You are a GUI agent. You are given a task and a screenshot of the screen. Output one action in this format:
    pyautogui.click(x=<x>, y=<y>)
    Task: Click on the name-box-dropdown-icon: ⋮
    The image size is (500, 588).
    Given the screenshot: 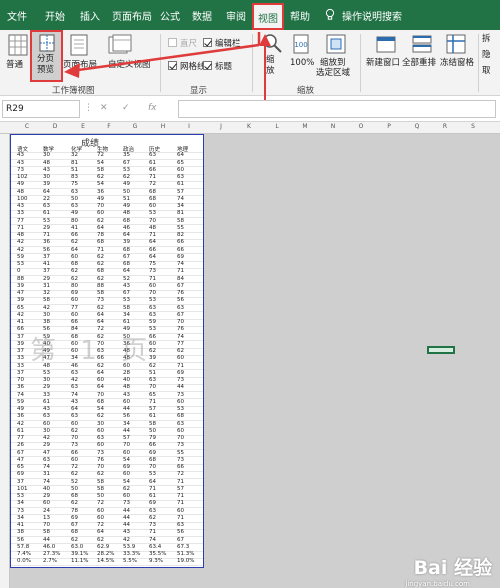 What is the action you would take?
    pyautogui.click(x=88, y=108)
    